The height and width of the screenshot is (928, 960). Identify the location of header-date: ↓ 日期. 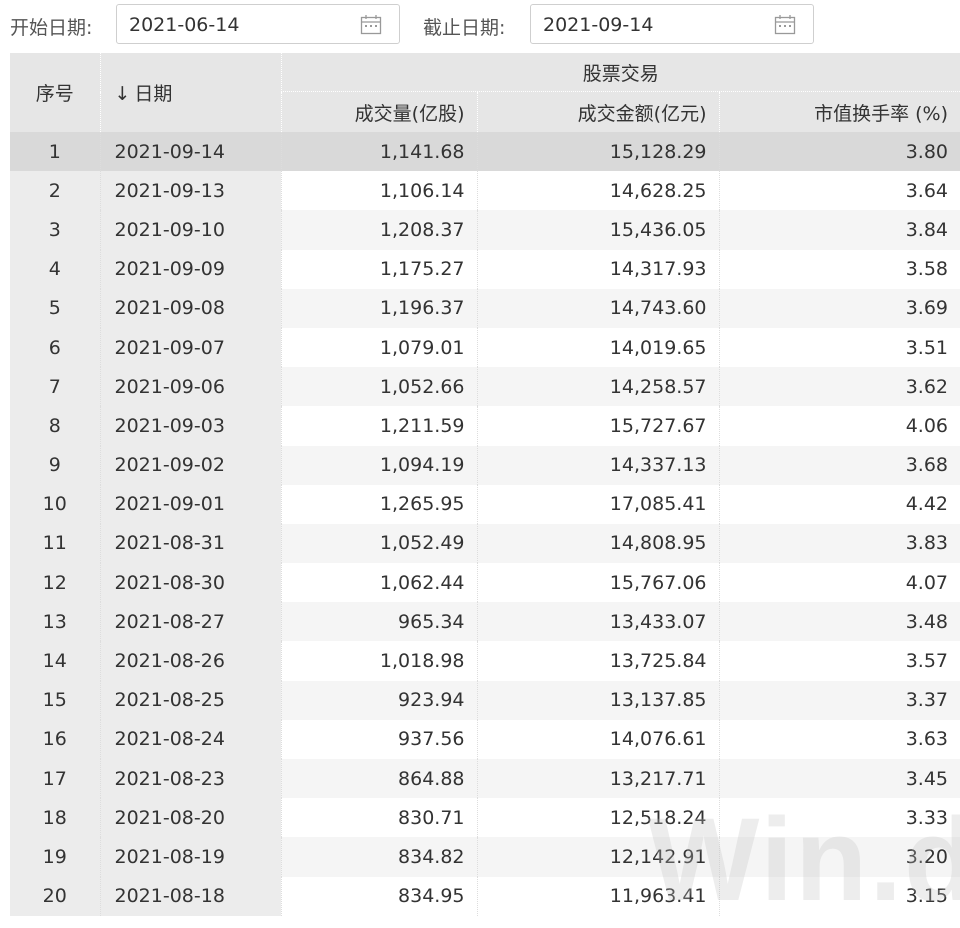
(190, 92).